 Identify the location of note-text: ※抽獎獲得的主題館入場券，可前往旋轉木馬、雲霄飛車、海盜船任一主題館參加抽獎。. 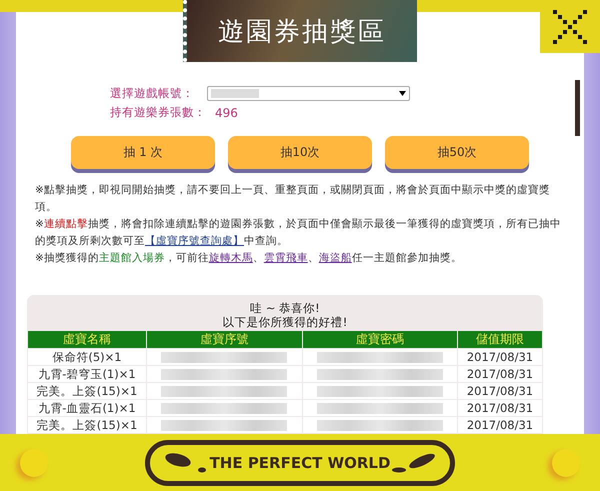
(249, 258).